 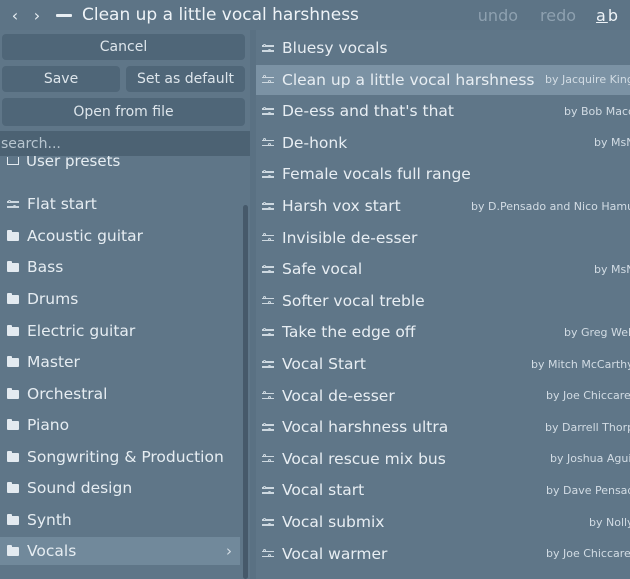 What do you see at coordinates (245, 392) in the screenshot?
I see `left-scrollbar` at bounding box center [245, 392].